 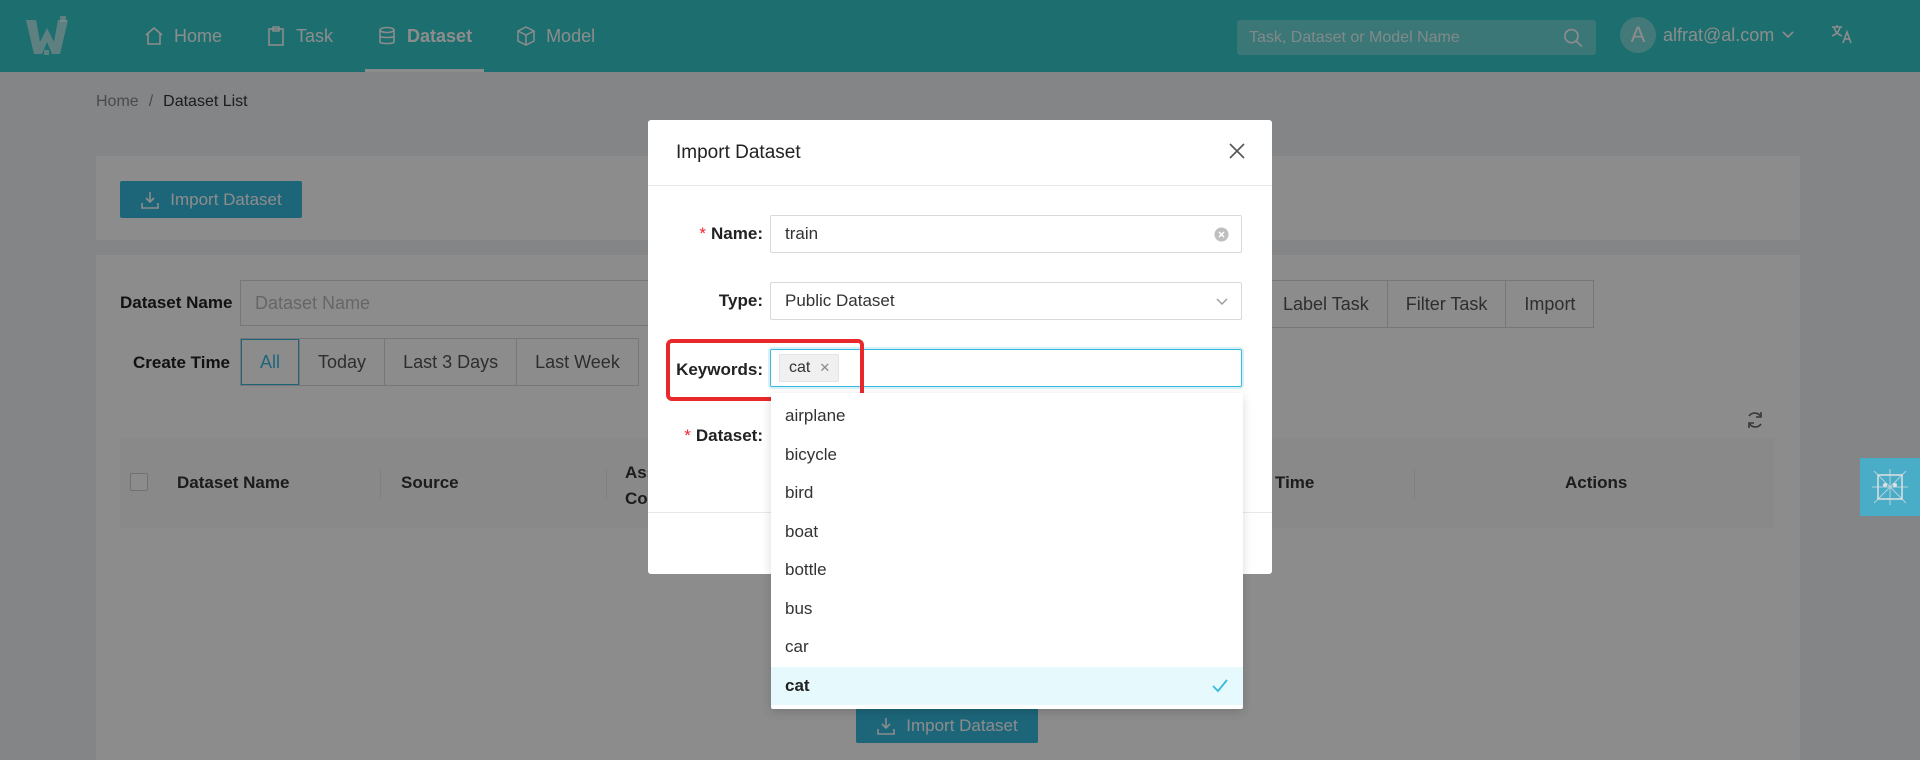 I want to click on dataset-field-label: * Dataset:, so click(x=723, y=435).